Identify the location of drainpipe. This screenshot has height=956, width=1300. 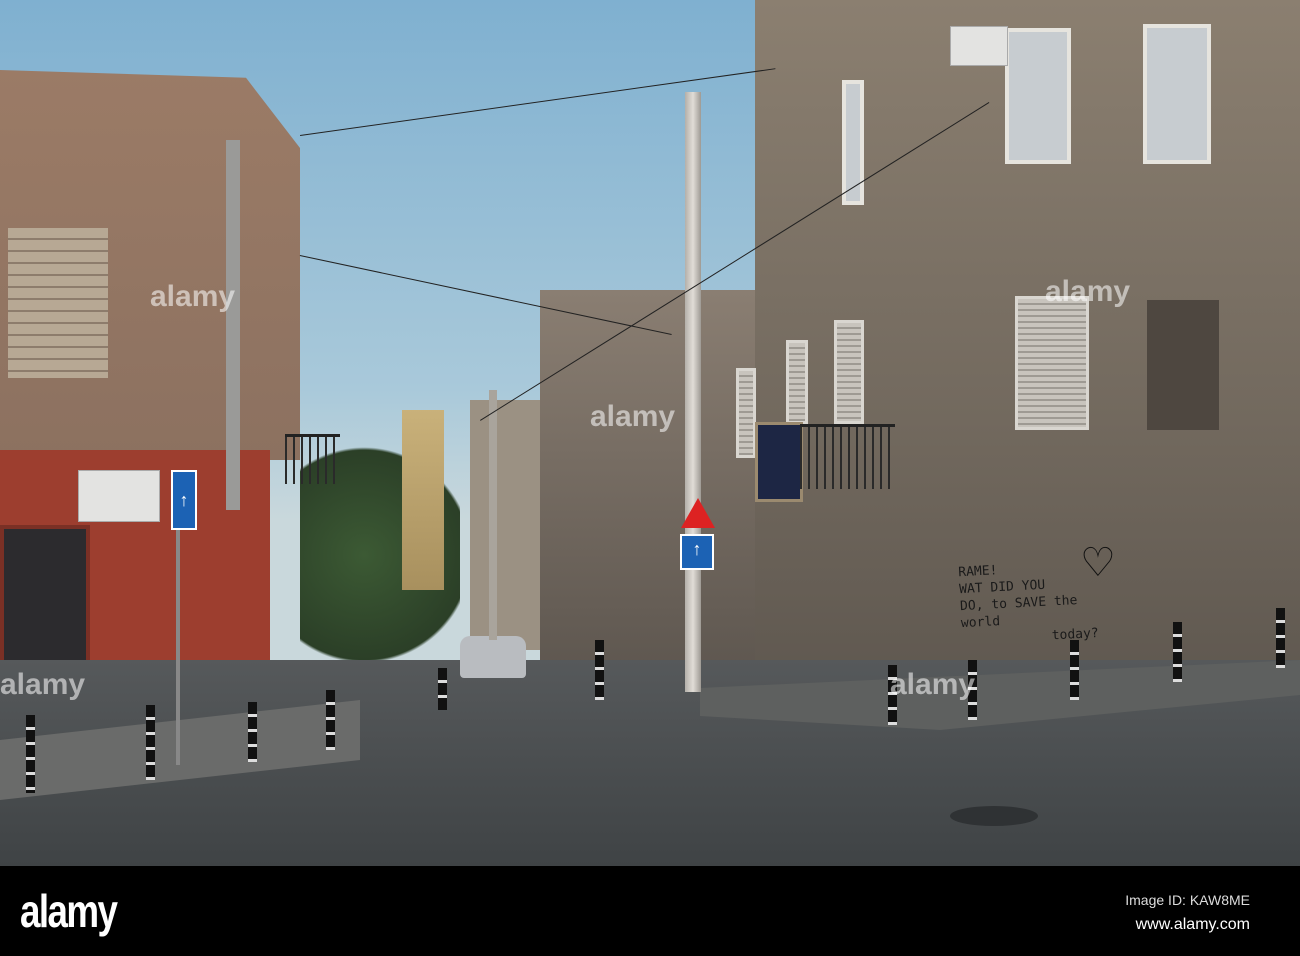
(233, 325).